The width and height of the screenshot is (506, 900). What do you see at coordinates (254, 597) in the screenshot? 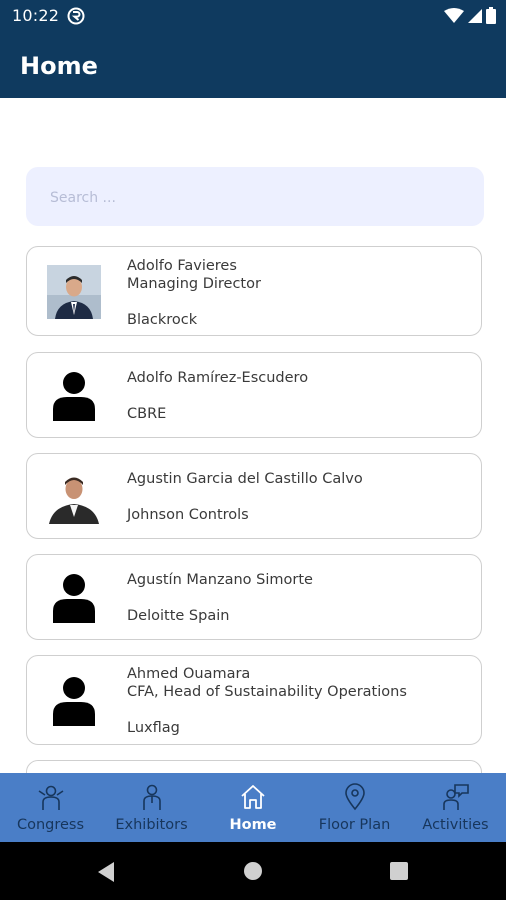
I see `contact-card: Agustín Manzano Simorte Deloitte Spain` at bounding box center [254, 597].